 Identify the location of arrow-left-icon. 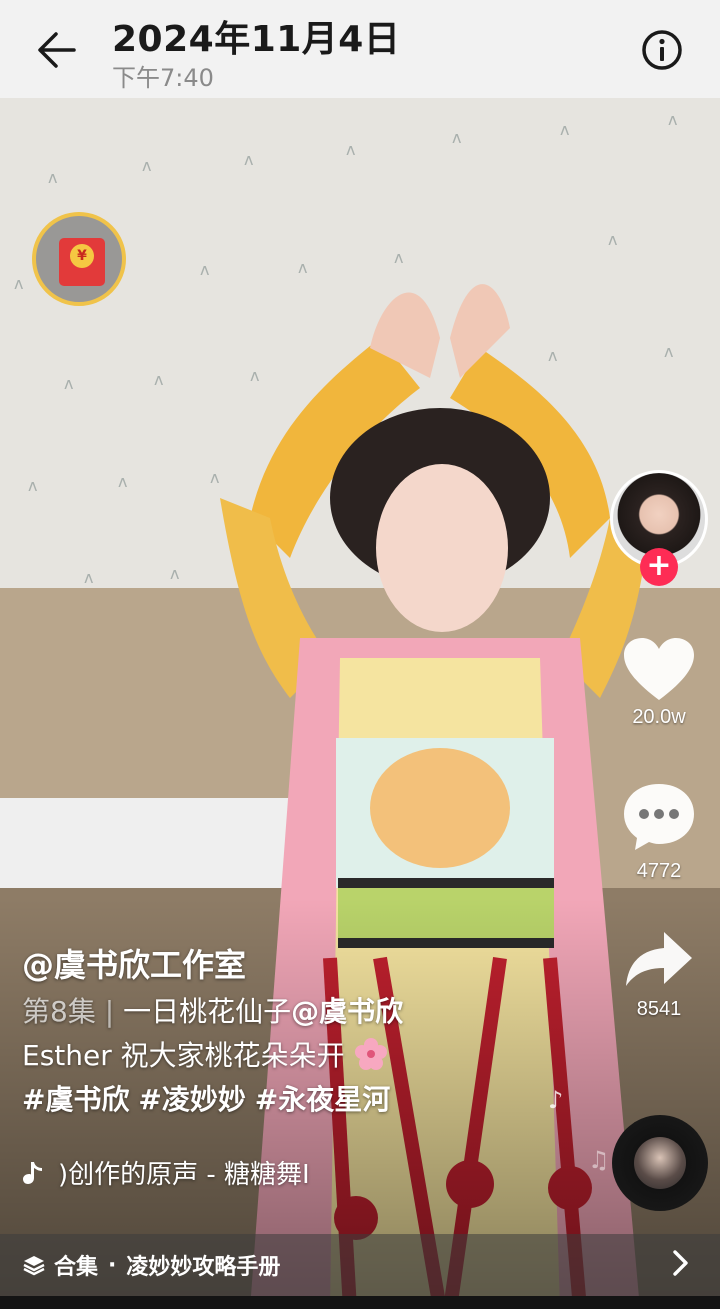
(57, 50).